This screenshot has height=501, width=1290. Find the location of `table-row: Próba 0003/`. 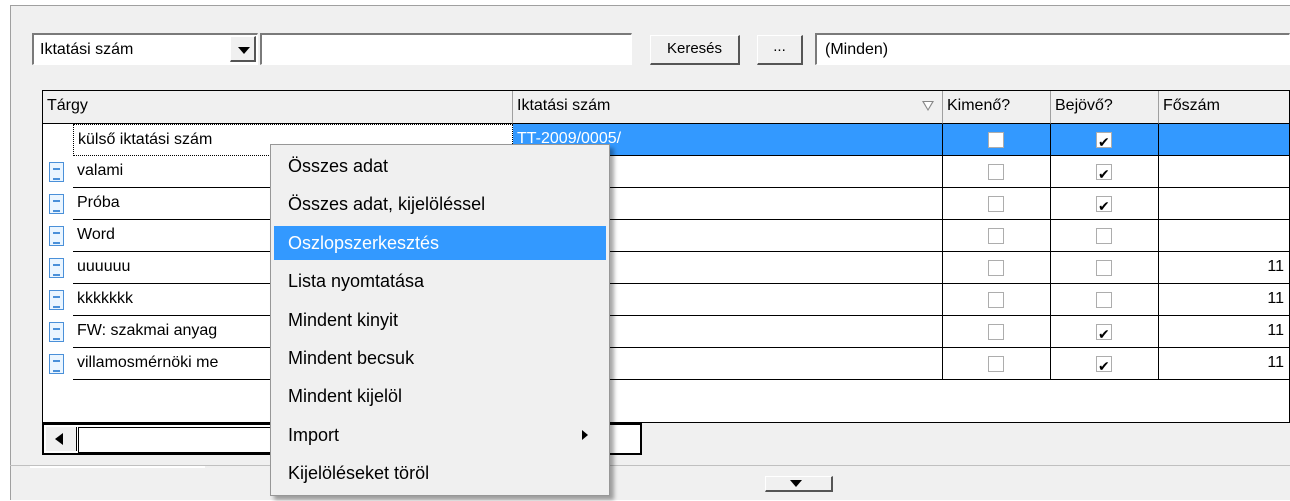

table-row: Próba 0003/ is located at coordinates (666, 204).